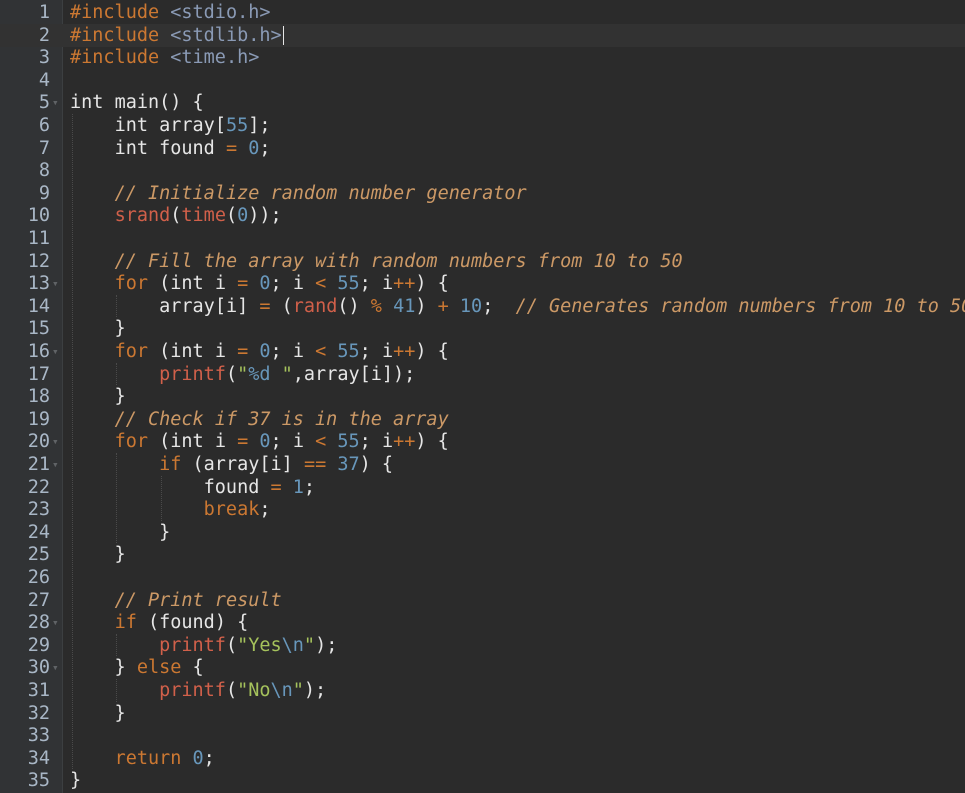 The height and width of the screenshot is (793, 965). Describe the element at coordinates (348, 442) in the screenshot. I see `code-token: 55` at that location.